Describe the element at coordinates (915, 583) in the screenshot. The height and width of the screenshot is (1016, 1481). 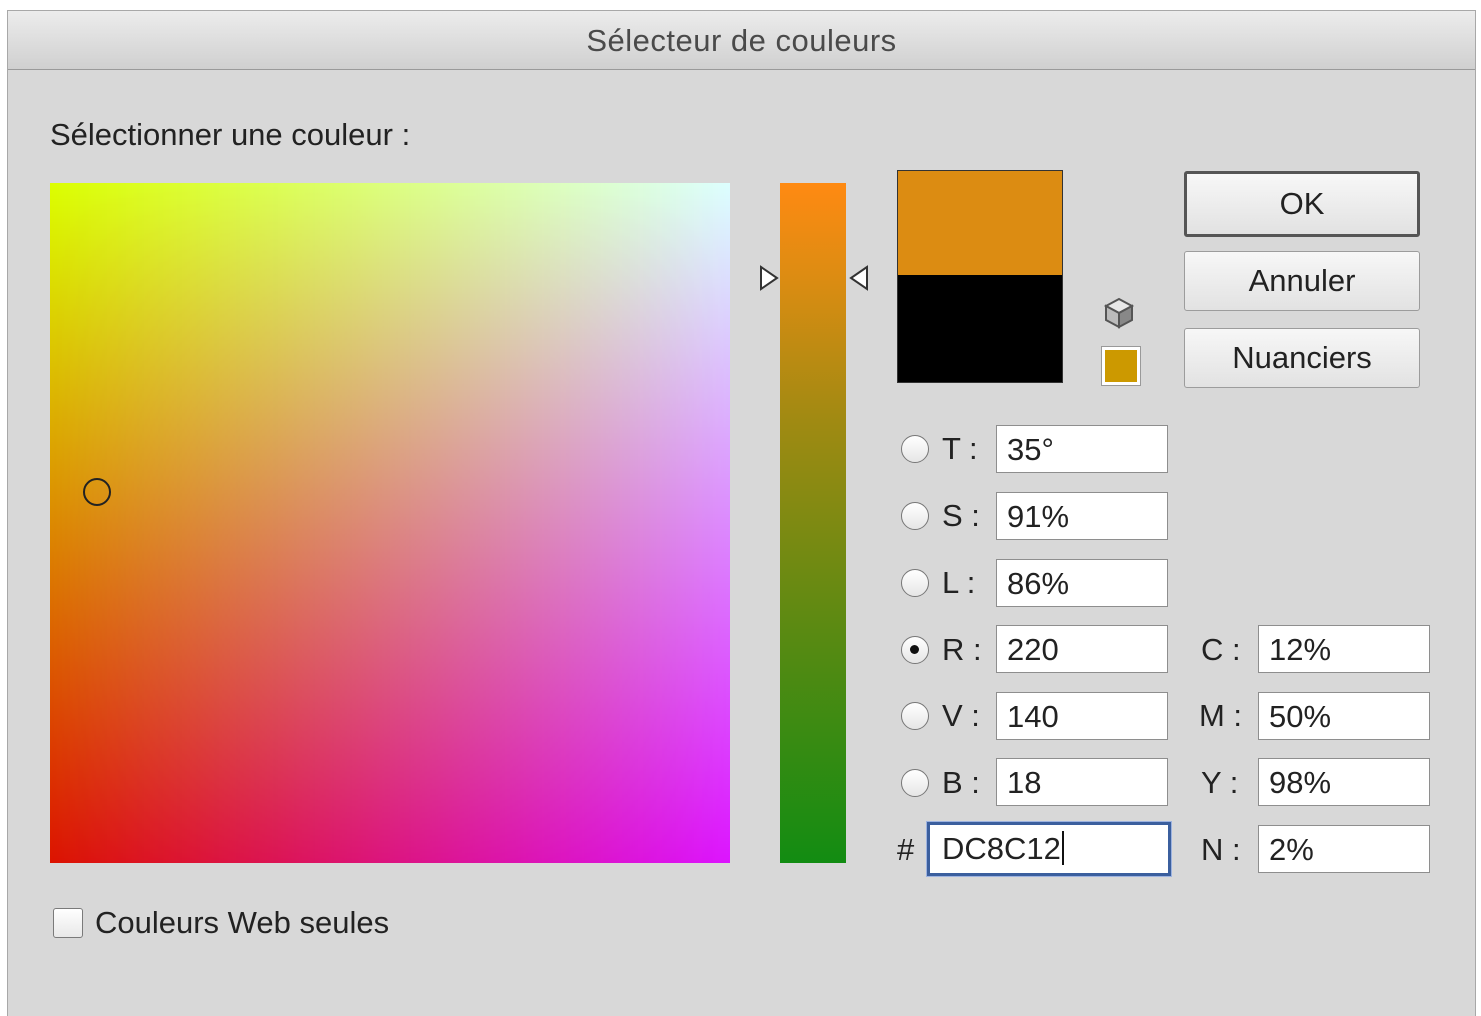
I see `brightness-radio` at that location.